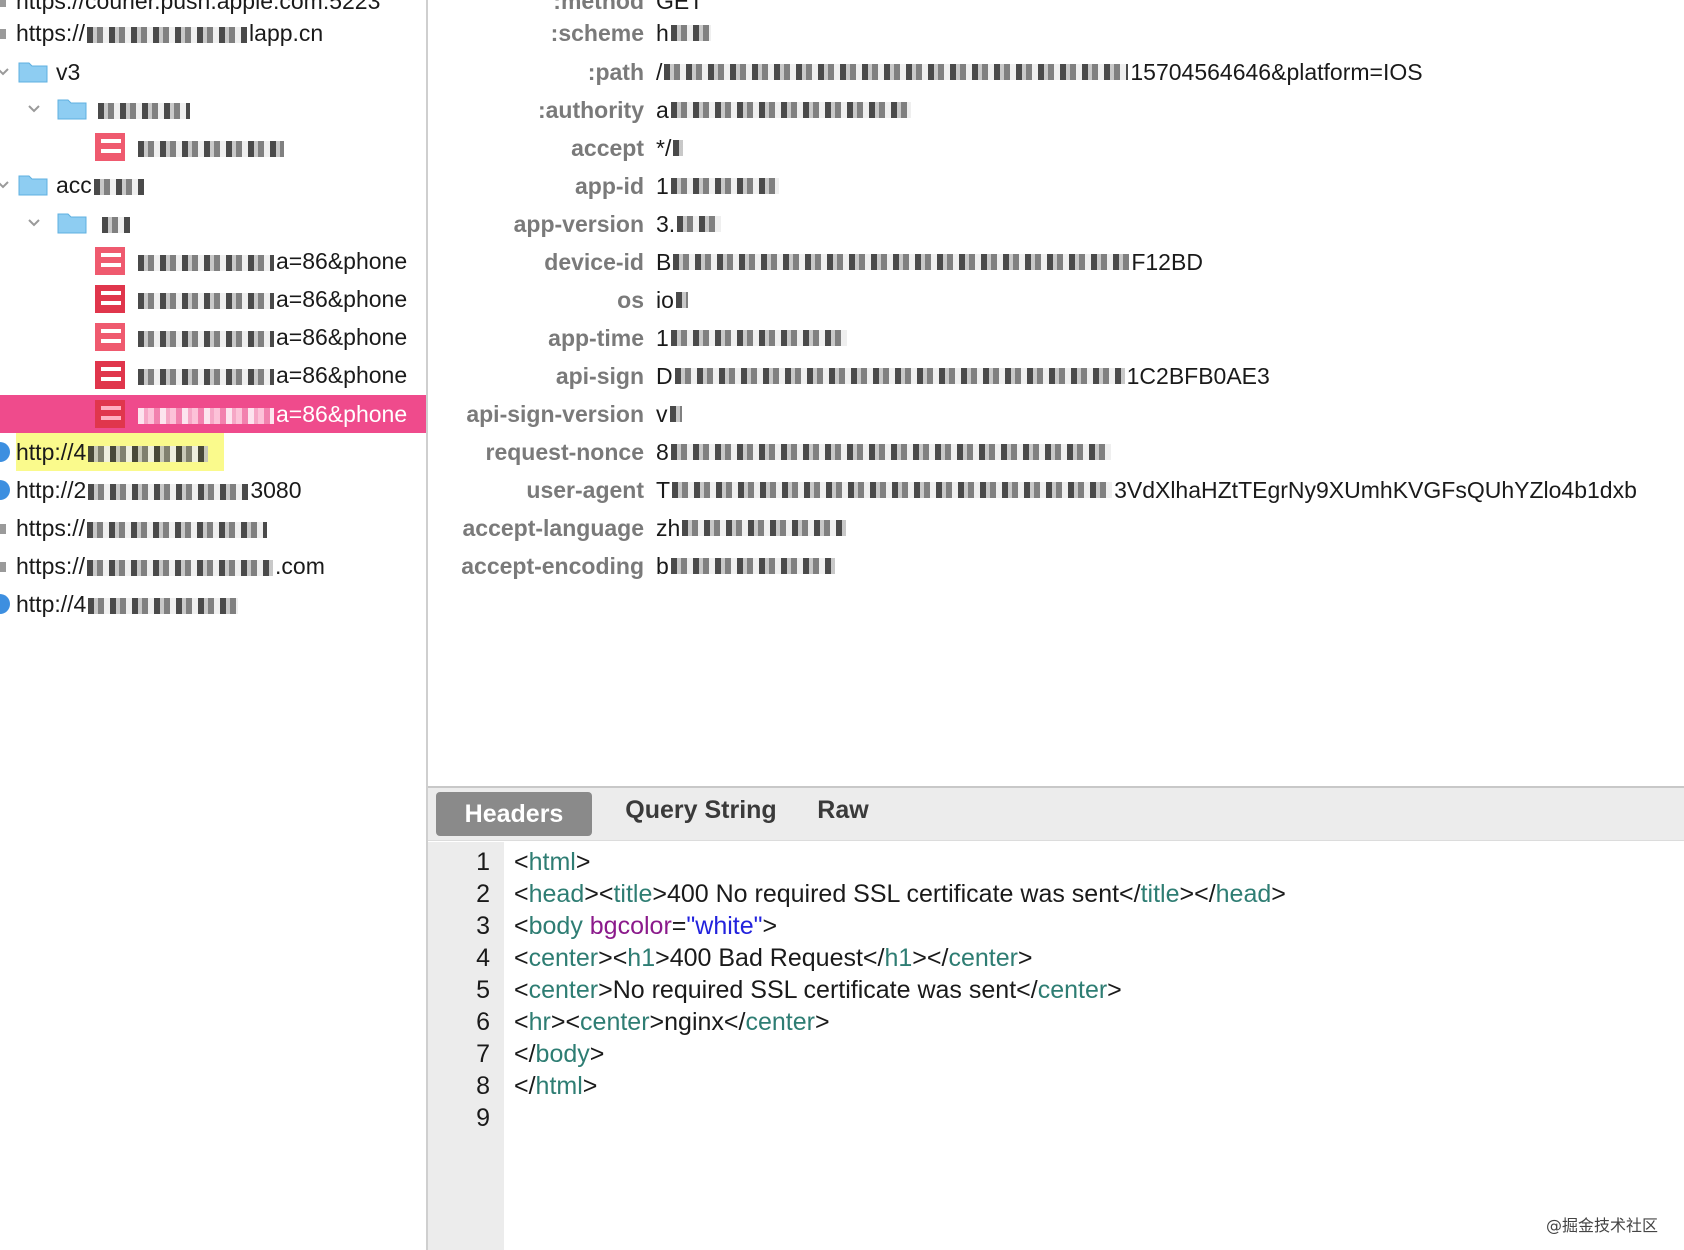 The width and height of the screenshot is (1684, 1250). Describe the element at coordinates (662, 566) in the screenshot. I see `header-value-prefix: b` at that location.